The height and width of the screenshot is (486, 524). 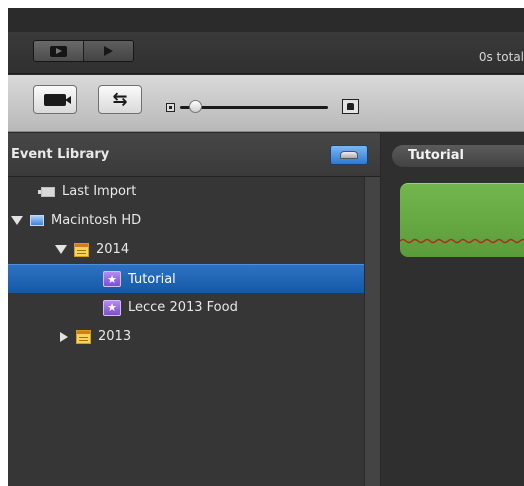 I want to click on event-library-title: Event Library, so click(x=60, y=154).